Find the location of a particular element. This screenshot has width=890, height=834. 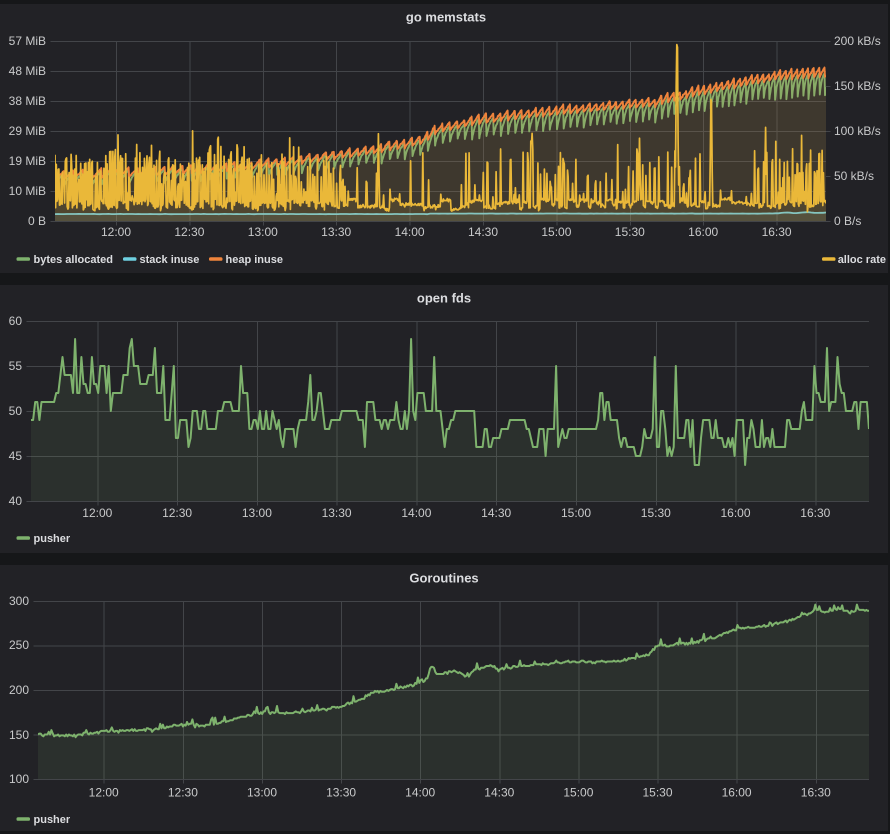

svg-text: 50 is located at coordinates (16, 411).